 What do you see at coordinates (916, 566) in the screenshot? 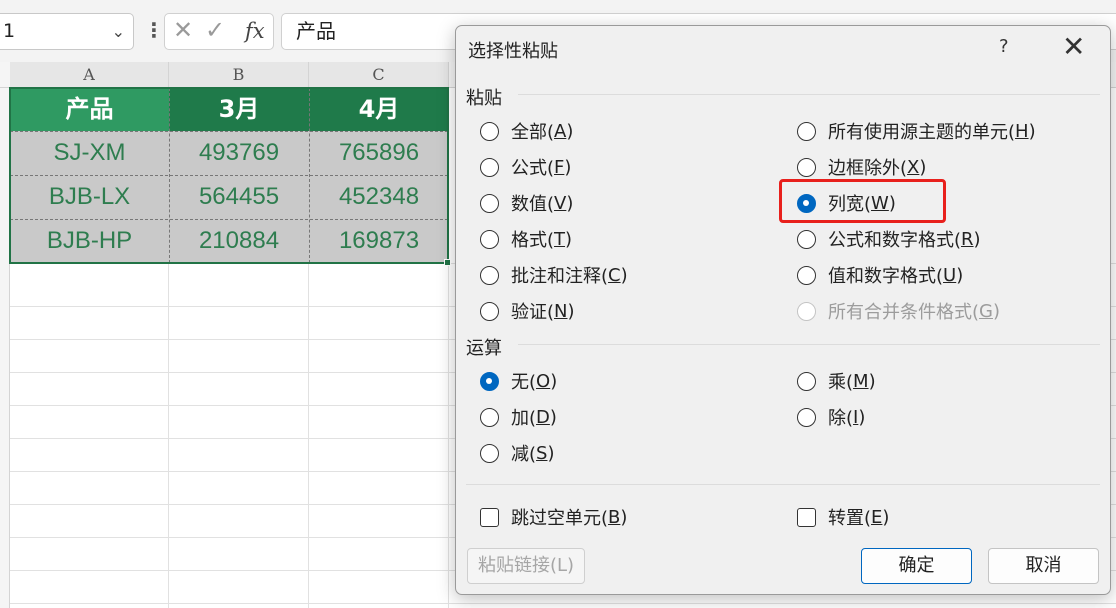
I see `ok-button: 确定` at bounding box center [916, 566].